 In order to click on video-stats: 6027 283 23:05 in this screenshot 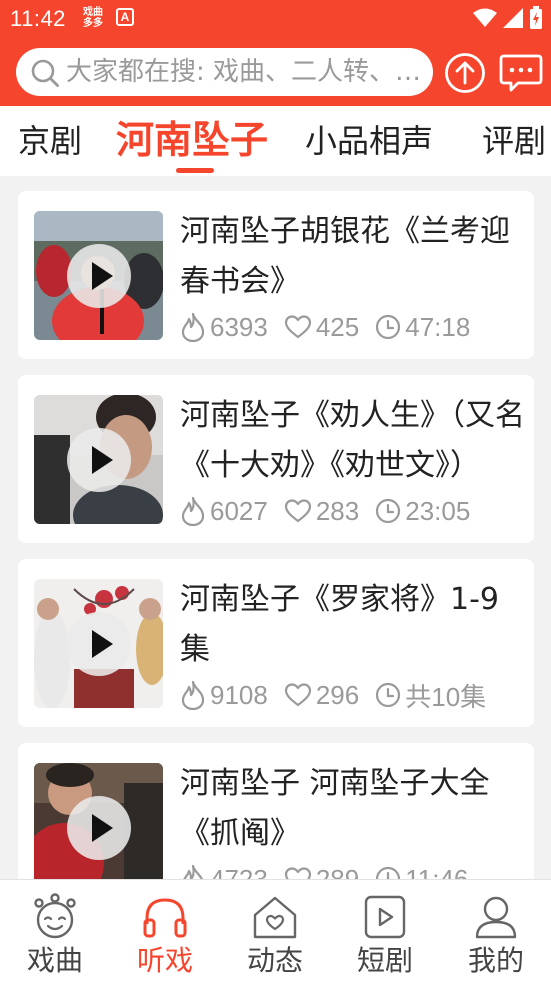, I will do `click(333, 511)`.